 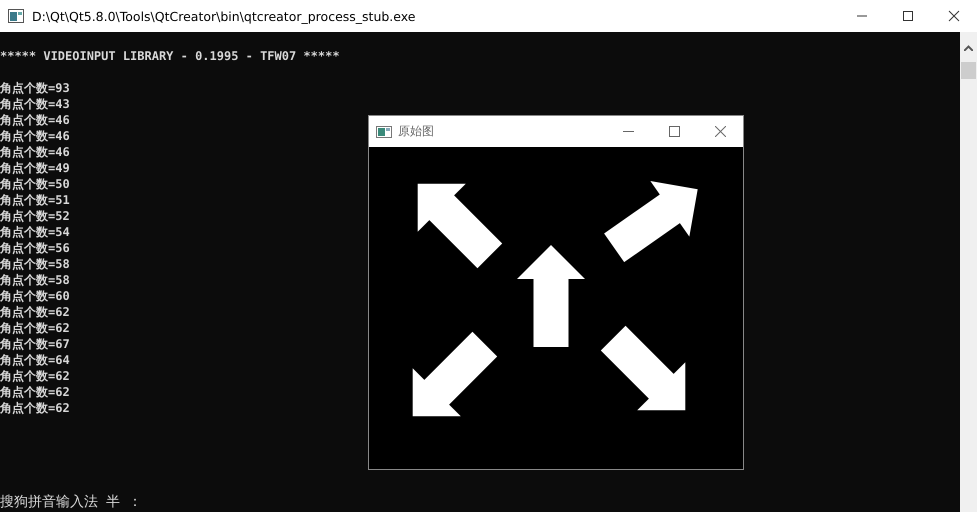 I want to click on scroll-thumb, so click(x=968, y=70).